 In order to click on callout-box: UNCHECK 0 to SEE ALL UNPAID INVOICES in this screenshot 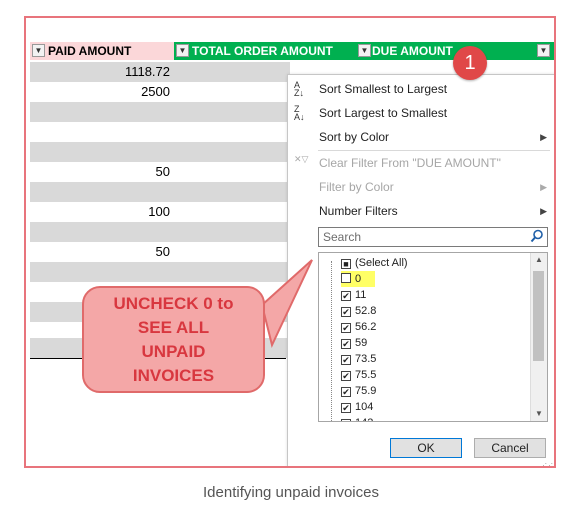, I will do `click(173, 339)`.